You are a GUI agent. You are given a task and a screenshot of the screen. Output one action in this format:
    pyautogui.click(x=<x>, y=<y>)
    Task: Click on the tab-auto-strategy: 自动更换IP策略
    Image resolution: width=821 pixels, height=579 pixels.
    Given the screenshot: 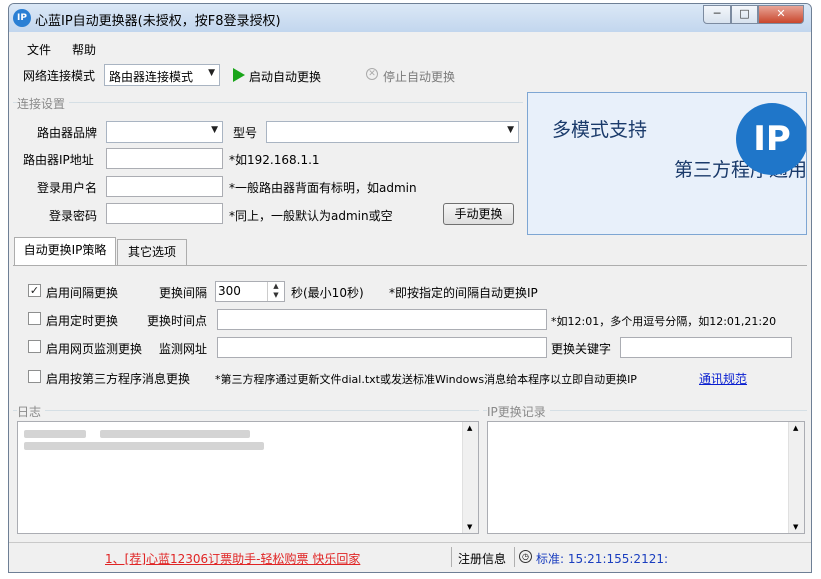 What is the action you would take?
    pyautogui.click(x=65, y=251)
    